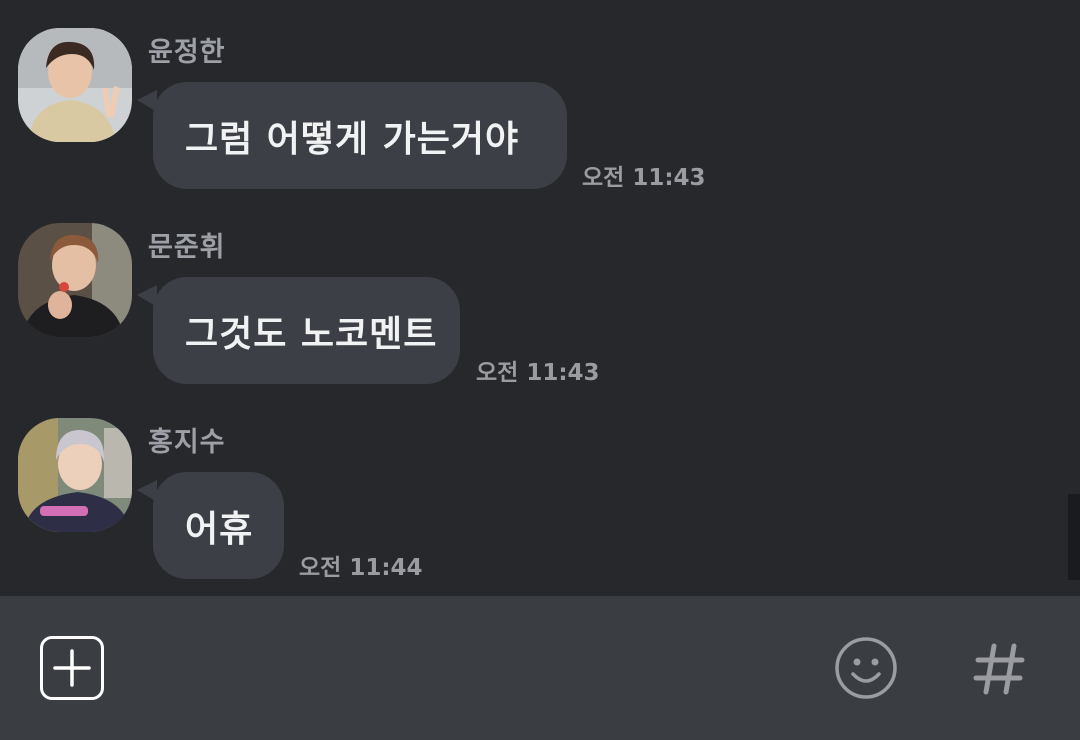  I want to click on sender-name: 윤정한, so click(187, 52).